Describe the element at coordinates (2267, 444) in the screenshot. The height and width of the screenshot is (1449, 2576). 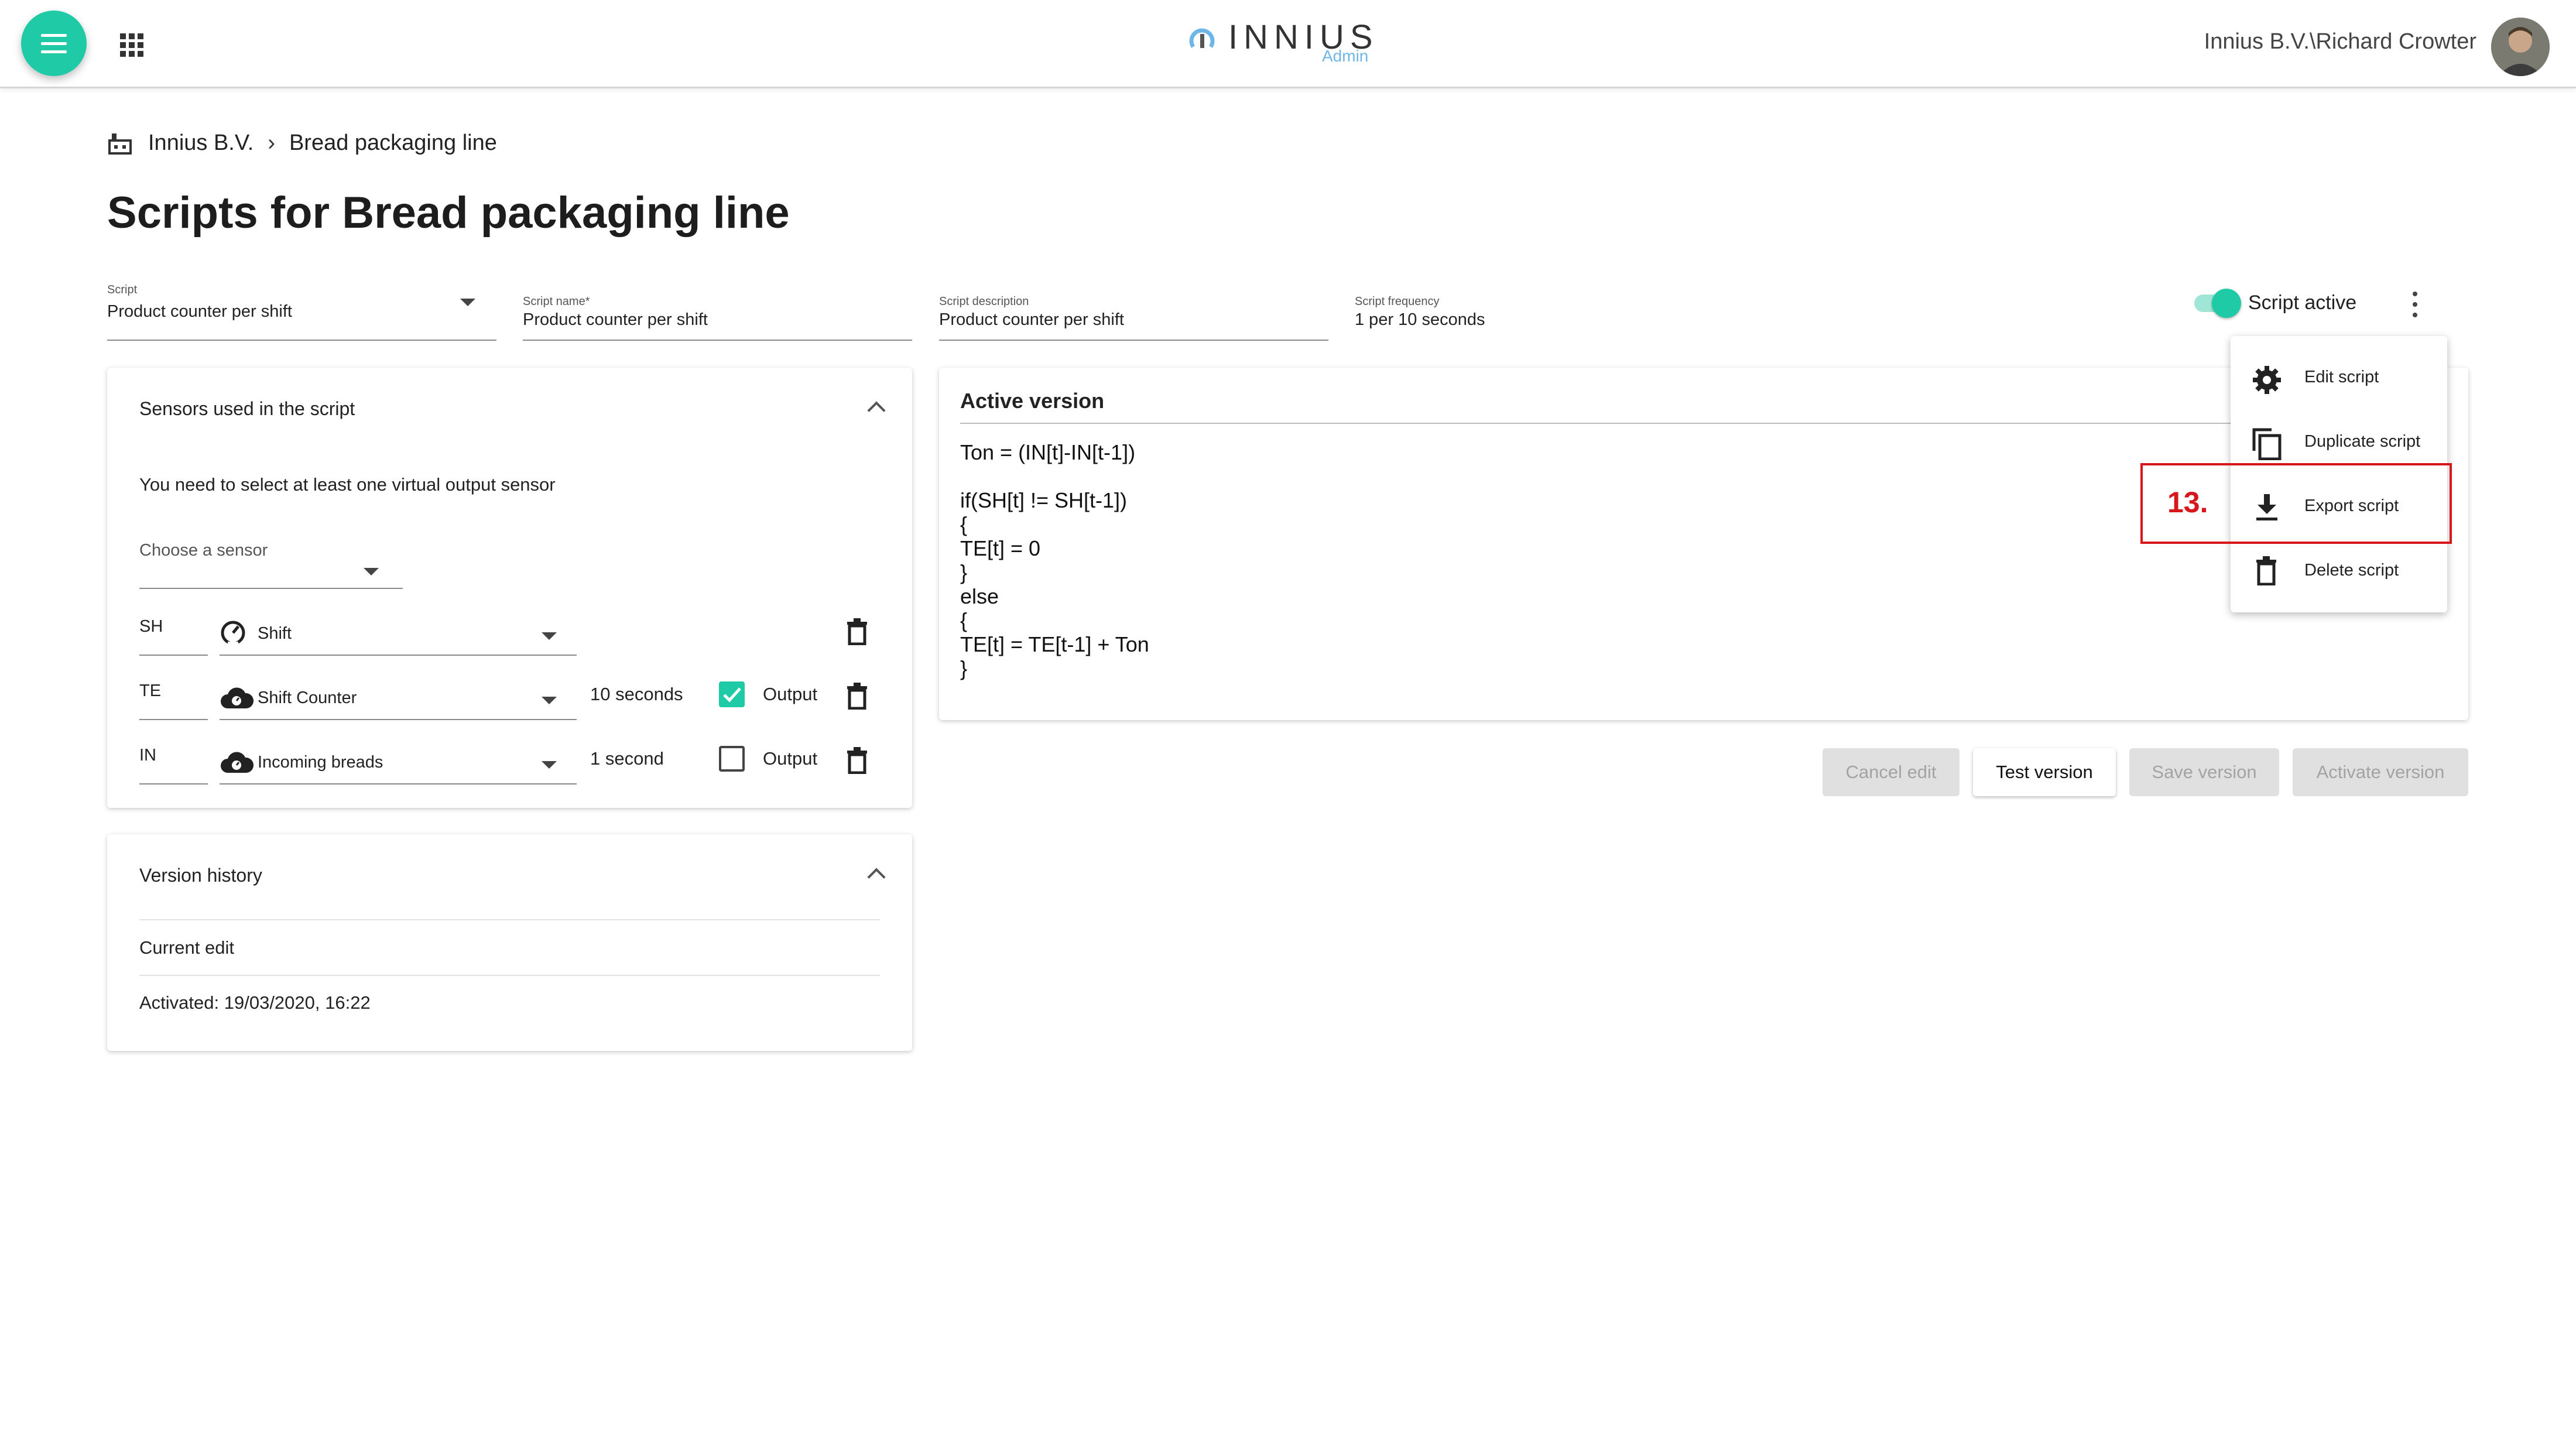
I see `copy-icon` at that location.